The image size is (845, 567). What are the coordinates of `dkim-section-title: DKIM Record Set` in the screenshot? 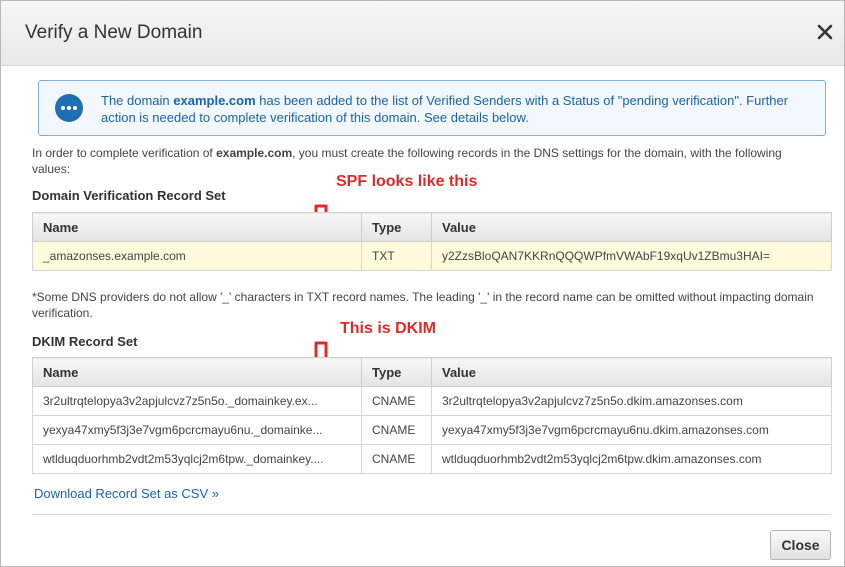 It's located at (85, 341).